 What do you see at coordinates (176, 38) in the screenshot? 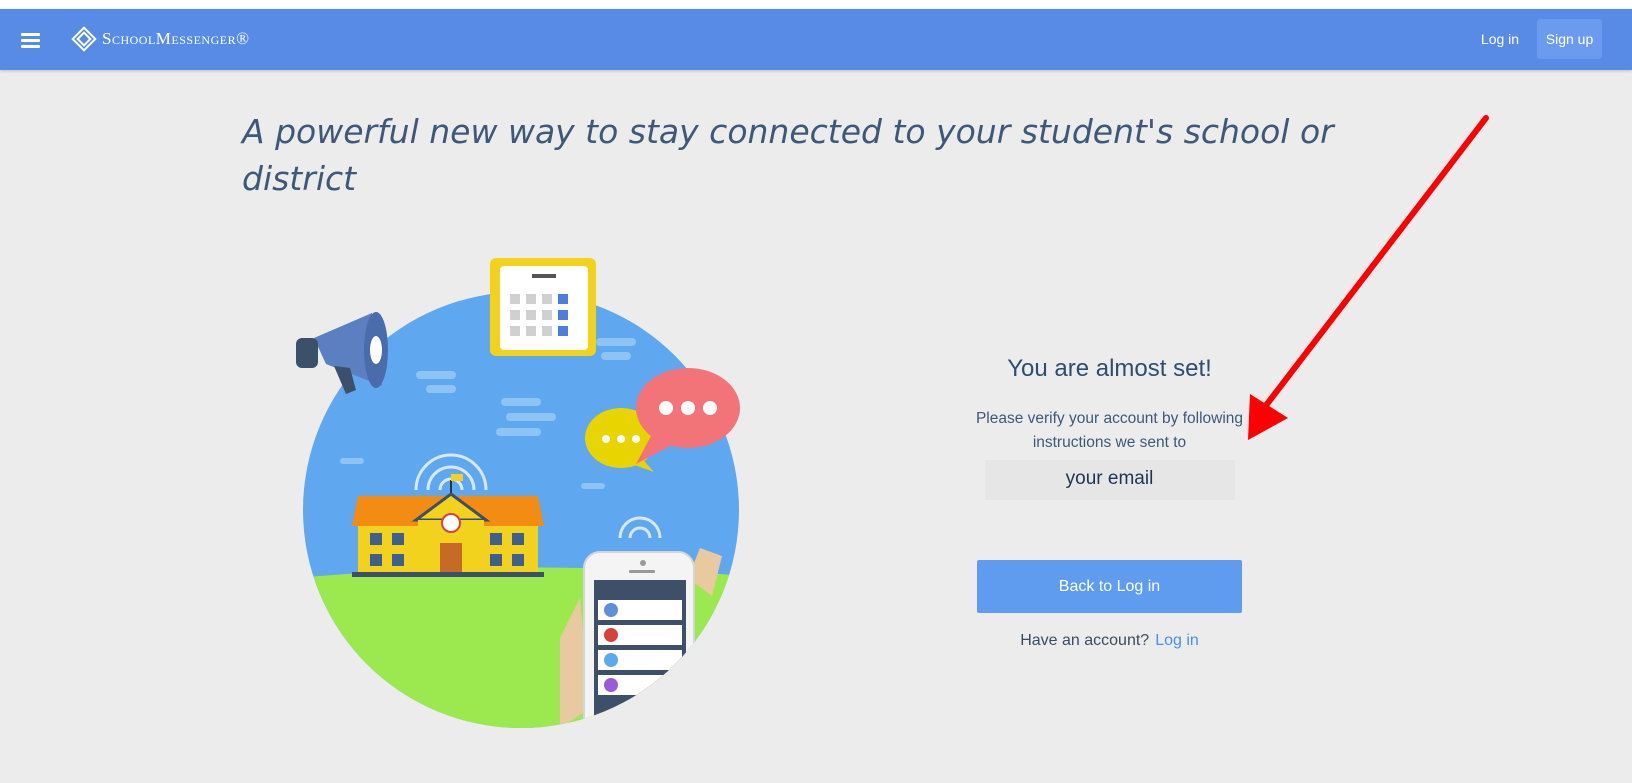
I see `brand-name: SchoolMessenger®` at bounding box center [176, 38].